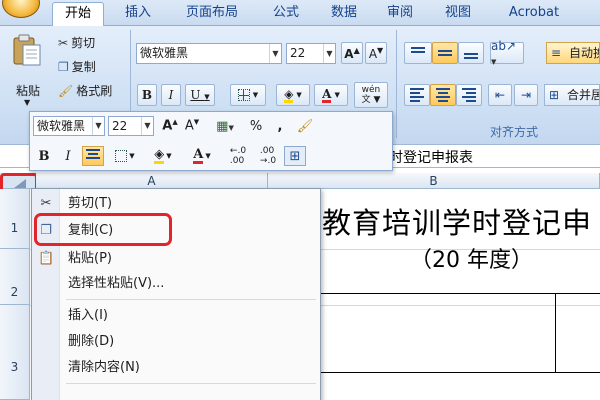 The width and height of the screenshot is (600, 400). I want to click on mini-borders-button: ▼, so click(125, 156).